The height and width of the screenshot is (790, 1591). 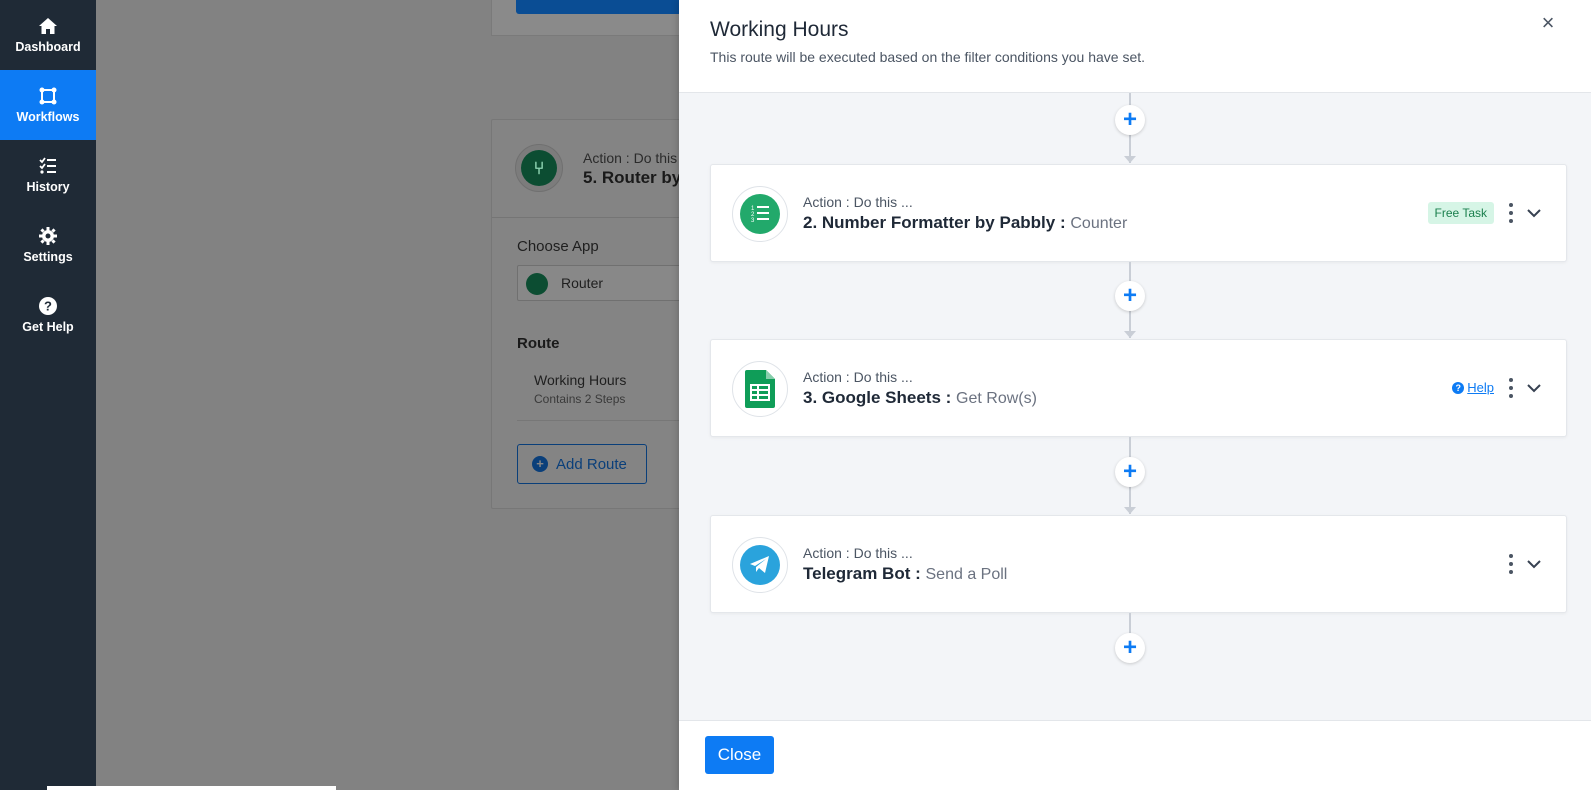 I want to click on google-sheets-icon, so click(x=760, y=389).